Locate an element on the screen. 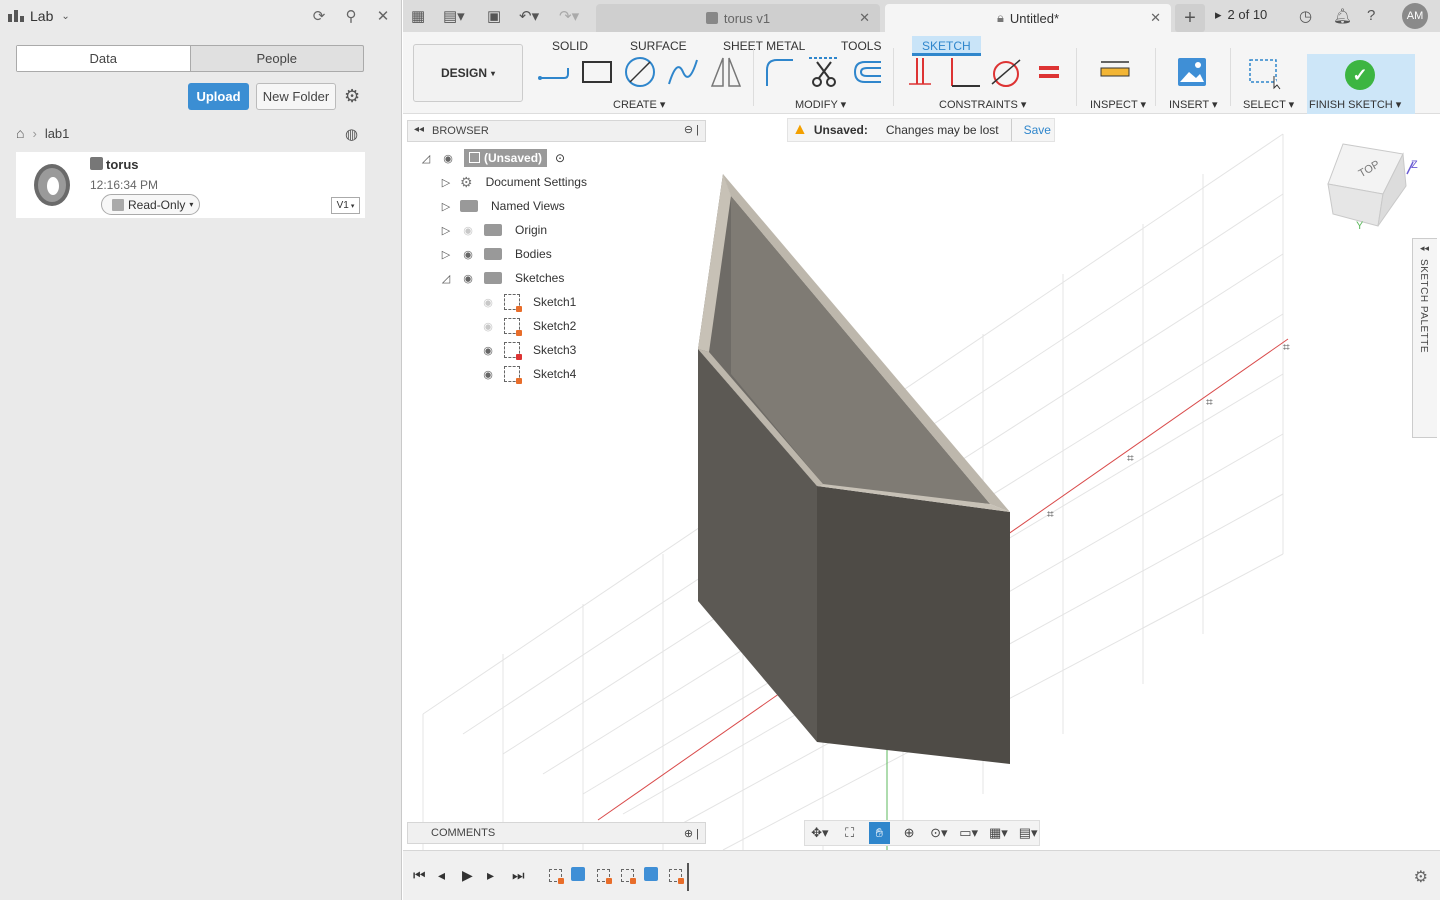 This screenshot has height=900, width=1440. file-menu-icon: ▤▾ is located at coordinates (454, 16).